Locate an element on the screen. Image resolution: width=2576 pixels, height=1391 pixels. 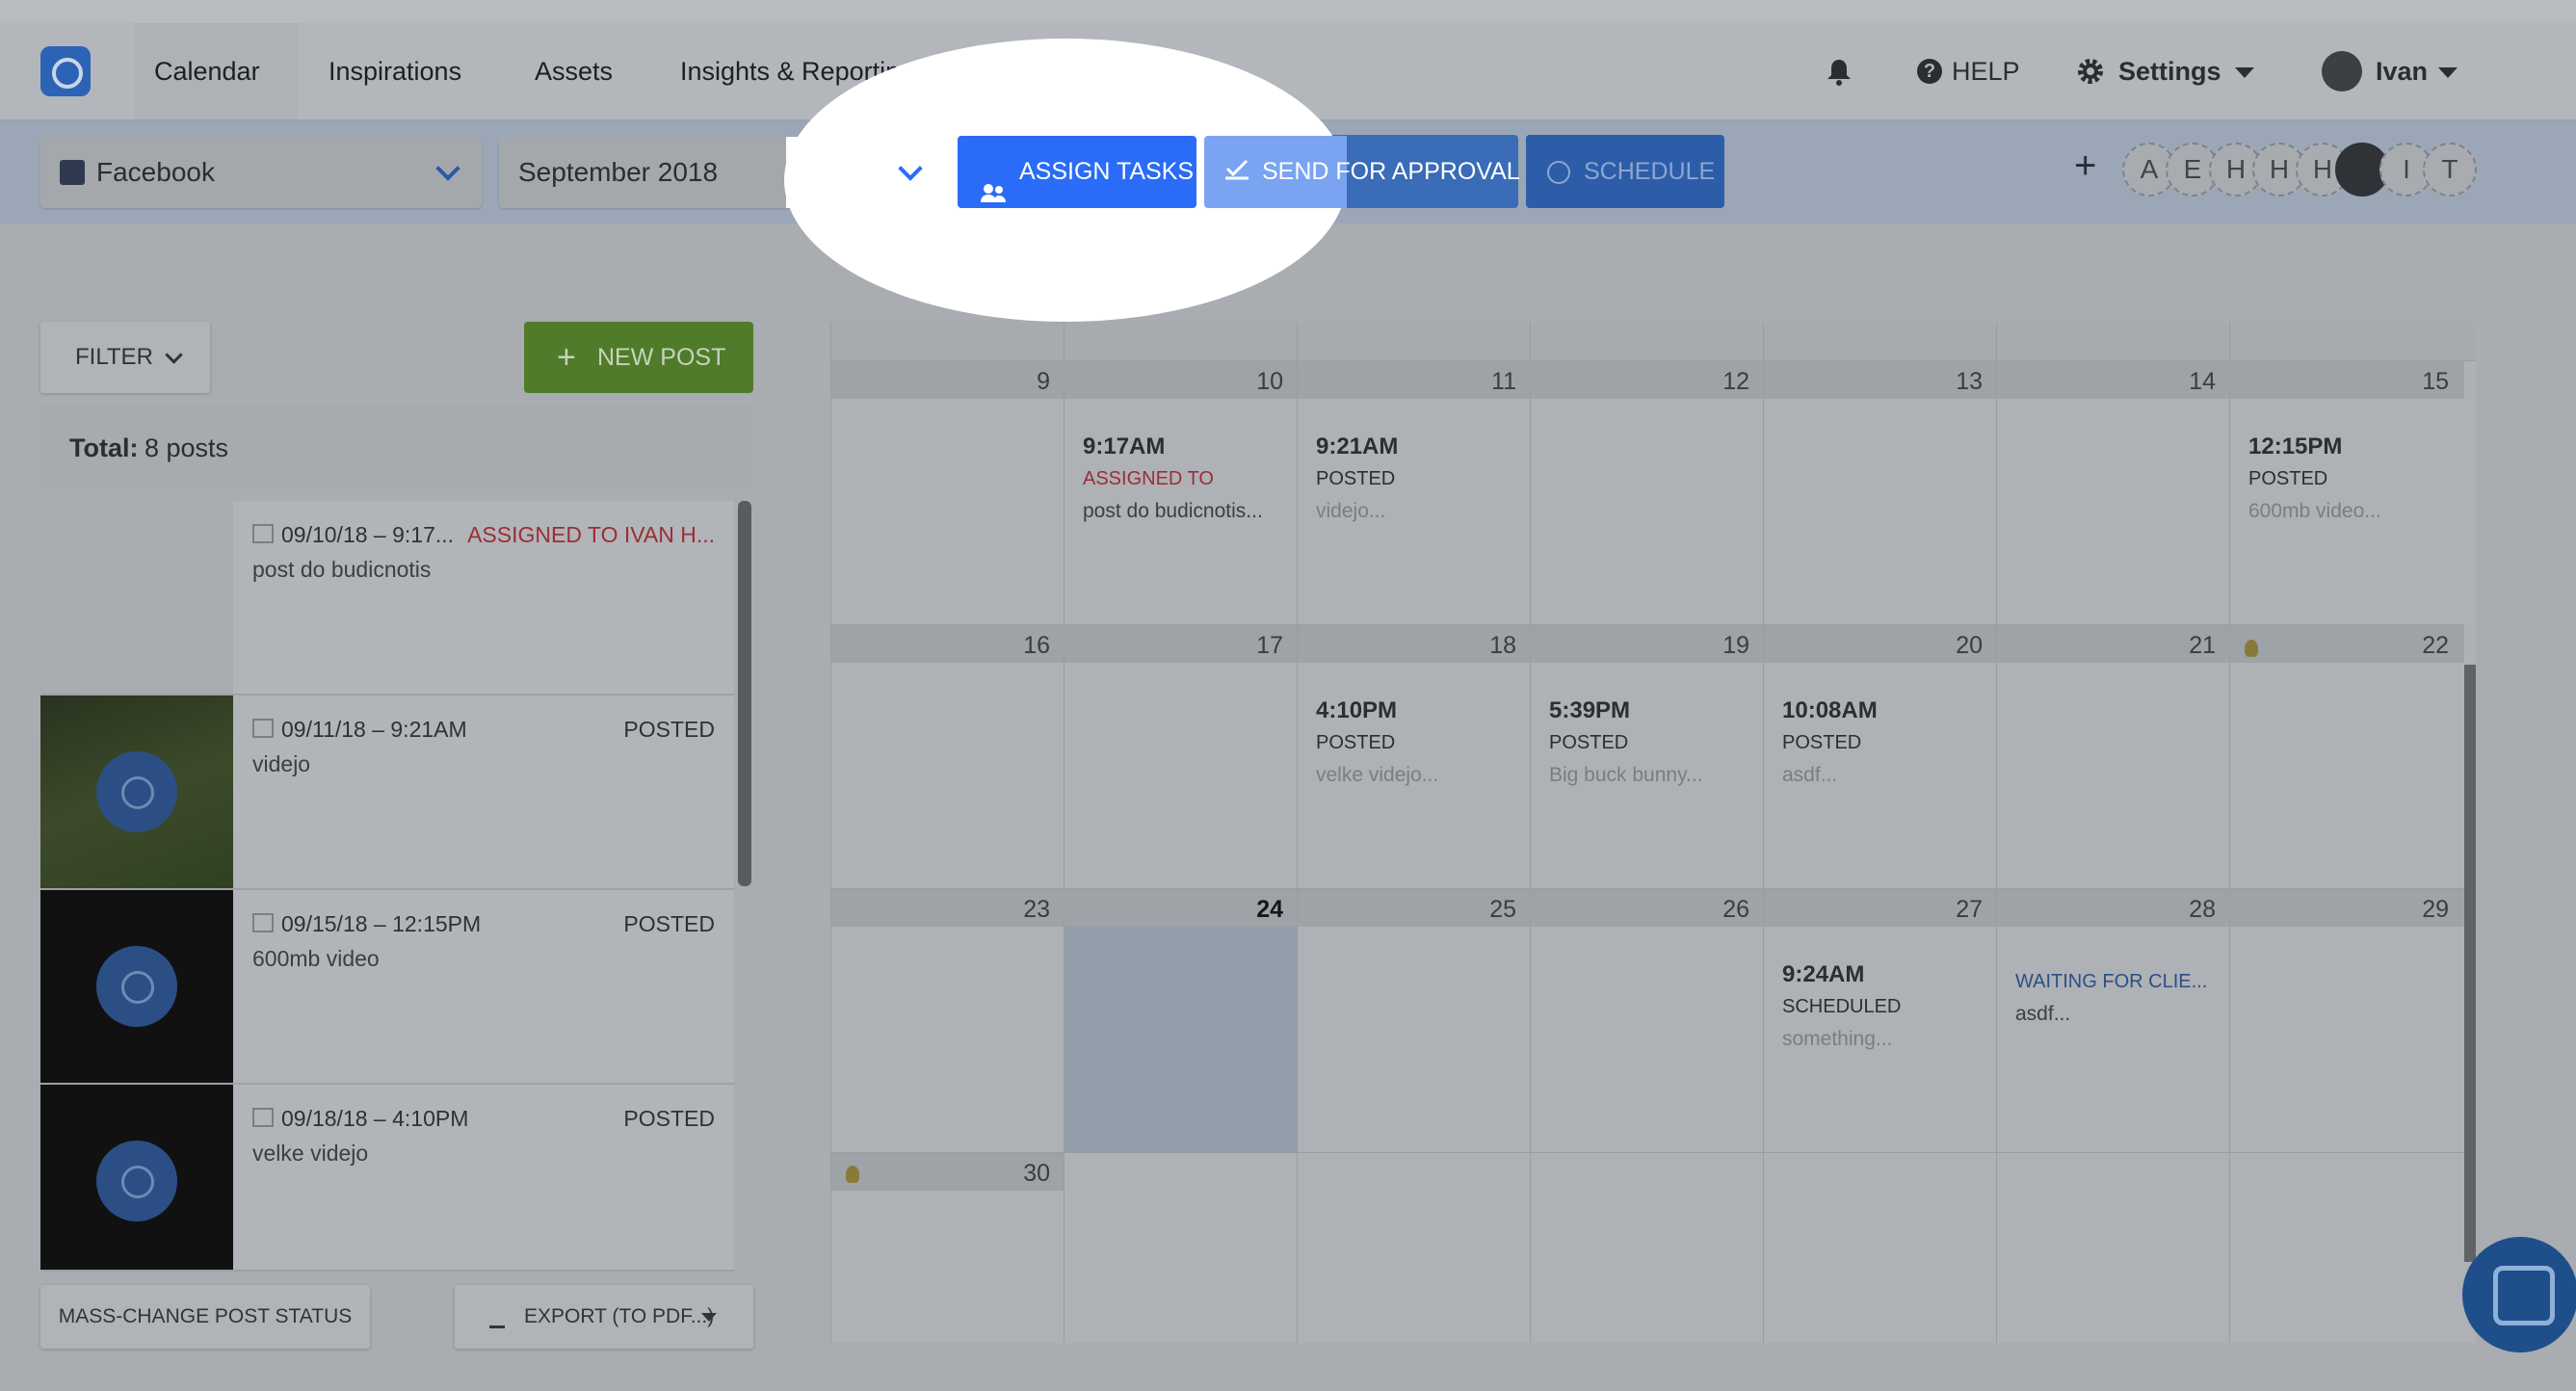
filter-button: FILTER is located at coordinates (125, 357).